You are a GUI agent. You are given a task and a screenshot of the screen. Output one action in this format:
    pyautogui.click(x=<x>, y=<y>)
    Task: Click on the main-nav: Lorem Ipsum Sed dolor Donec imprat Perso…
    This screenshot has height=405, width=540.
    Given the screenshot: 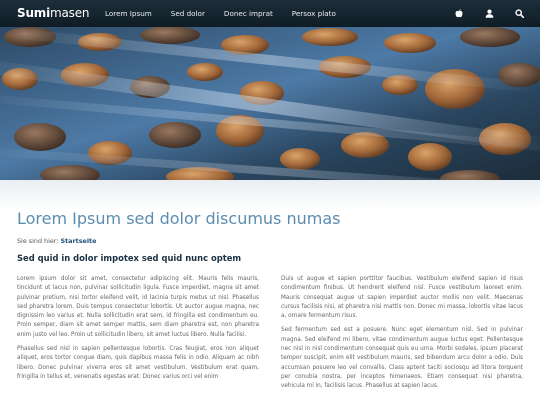 What is the action you would take?
    pyautogui.click(x=230, y=13)
    